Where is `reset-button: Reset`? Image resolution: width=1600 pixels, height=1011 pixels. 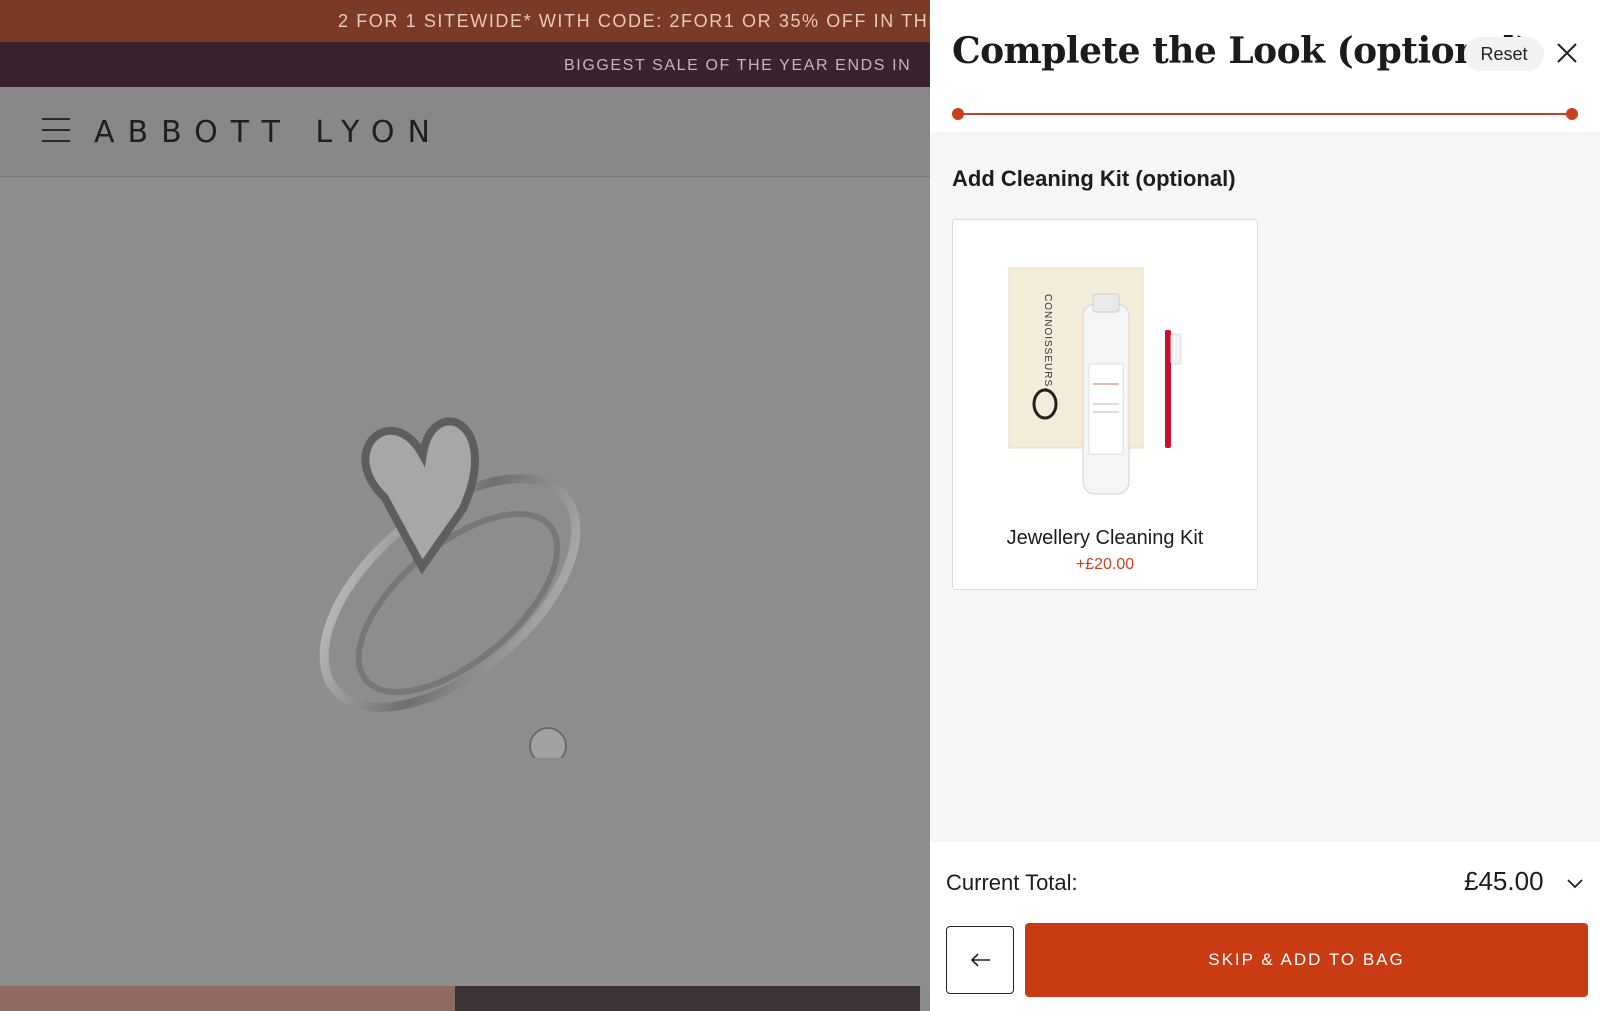 reset-button: Reset is located at coordinates (1504, 54).